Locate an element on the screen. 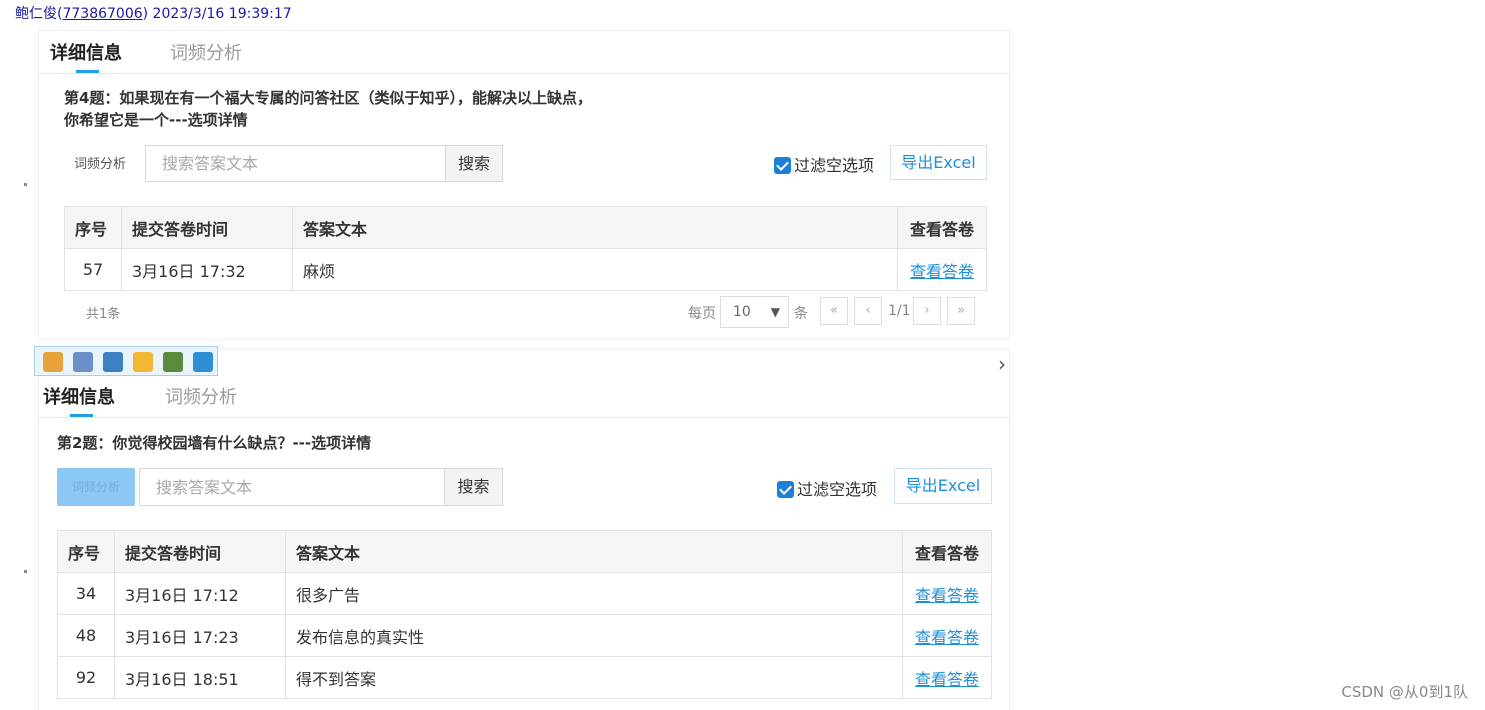 The width and height of the screenshot is (1485, 710). table-row: 34 3月16日 17:12 很多广告 查看答卷 is located at coordinates (524, 593).